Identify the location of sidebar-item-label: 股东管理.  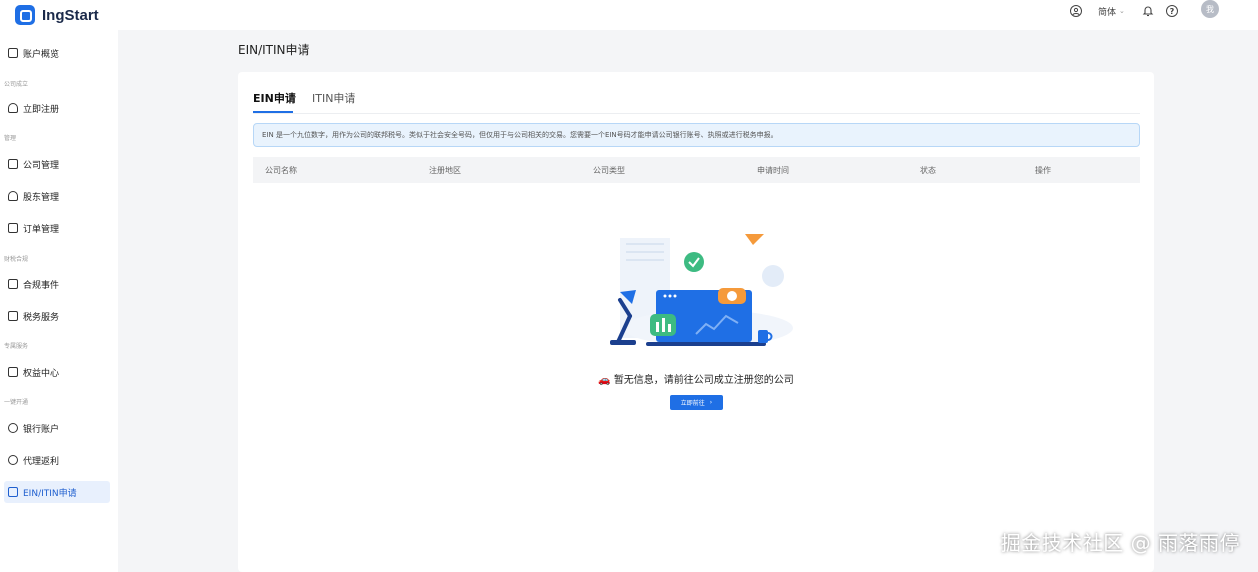
(41, 197).